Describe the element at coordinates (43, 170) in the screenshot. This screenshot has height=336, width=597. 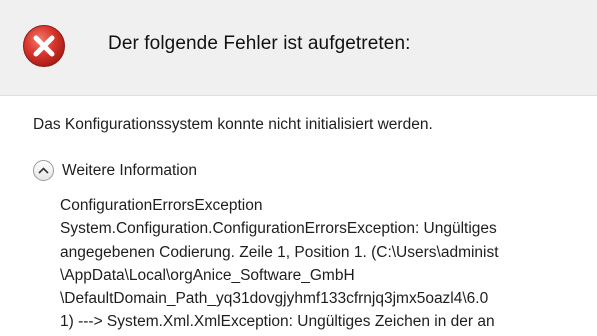
I see `chevron-up-icon` at that location.